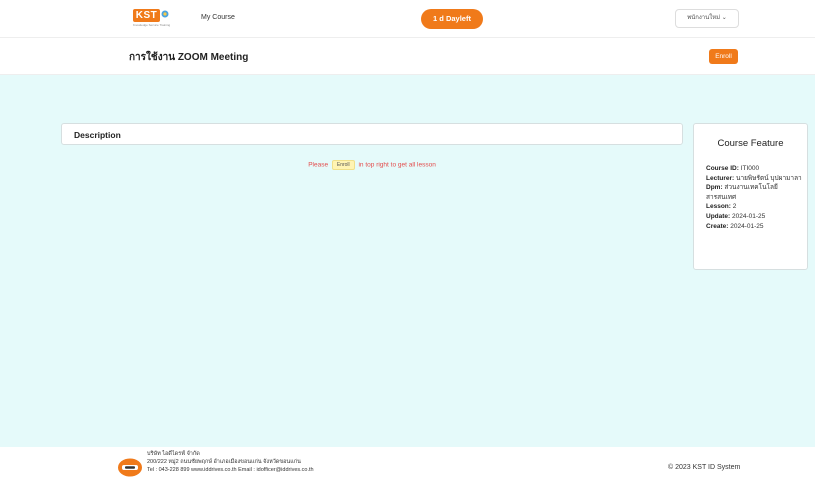  Describe the element at coordinates (189, 57) in the screenshot. I see `course-title: การใช้งาน ZOOM Meeting` at that location.